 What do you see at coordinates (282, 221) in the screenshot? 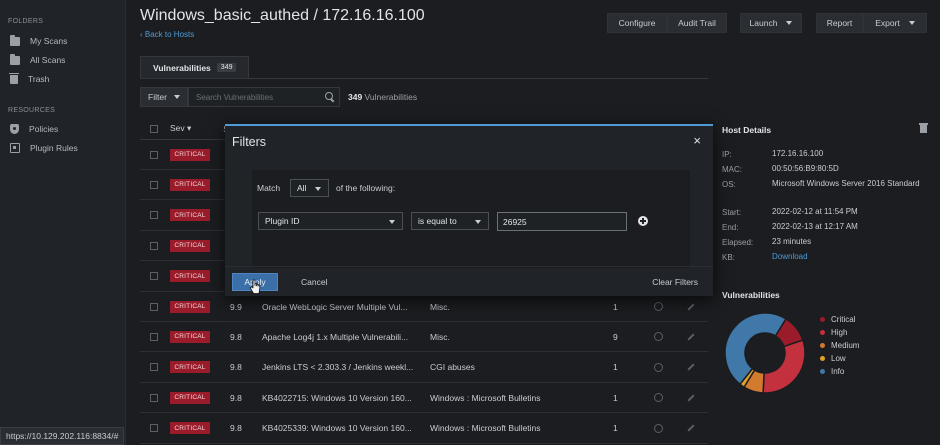
I see `filter-field-value: Plugin ID` at bounding box center [282, 221].